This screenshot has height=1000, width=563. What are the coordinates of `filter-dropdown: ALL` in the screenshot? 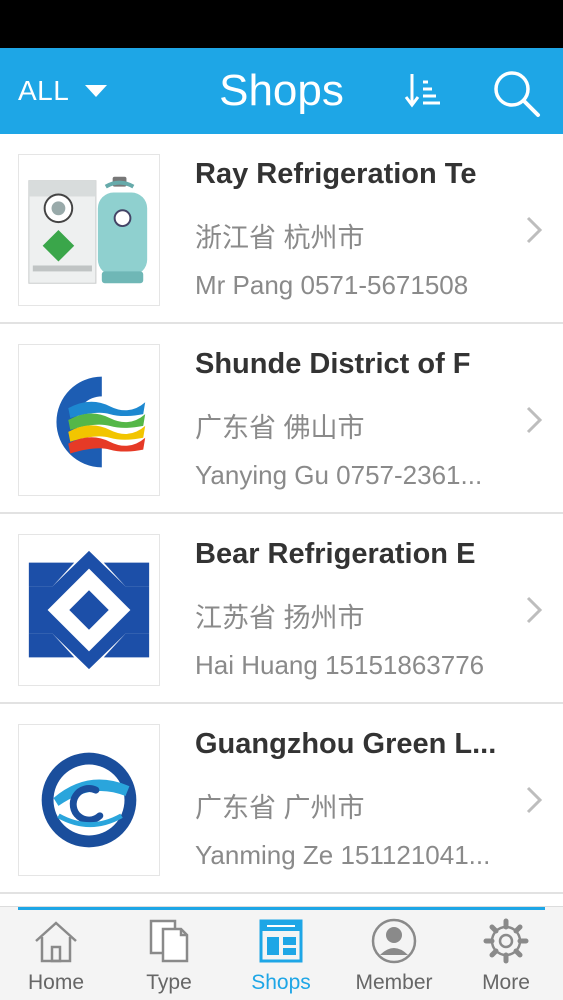 It's located at (63, 91).